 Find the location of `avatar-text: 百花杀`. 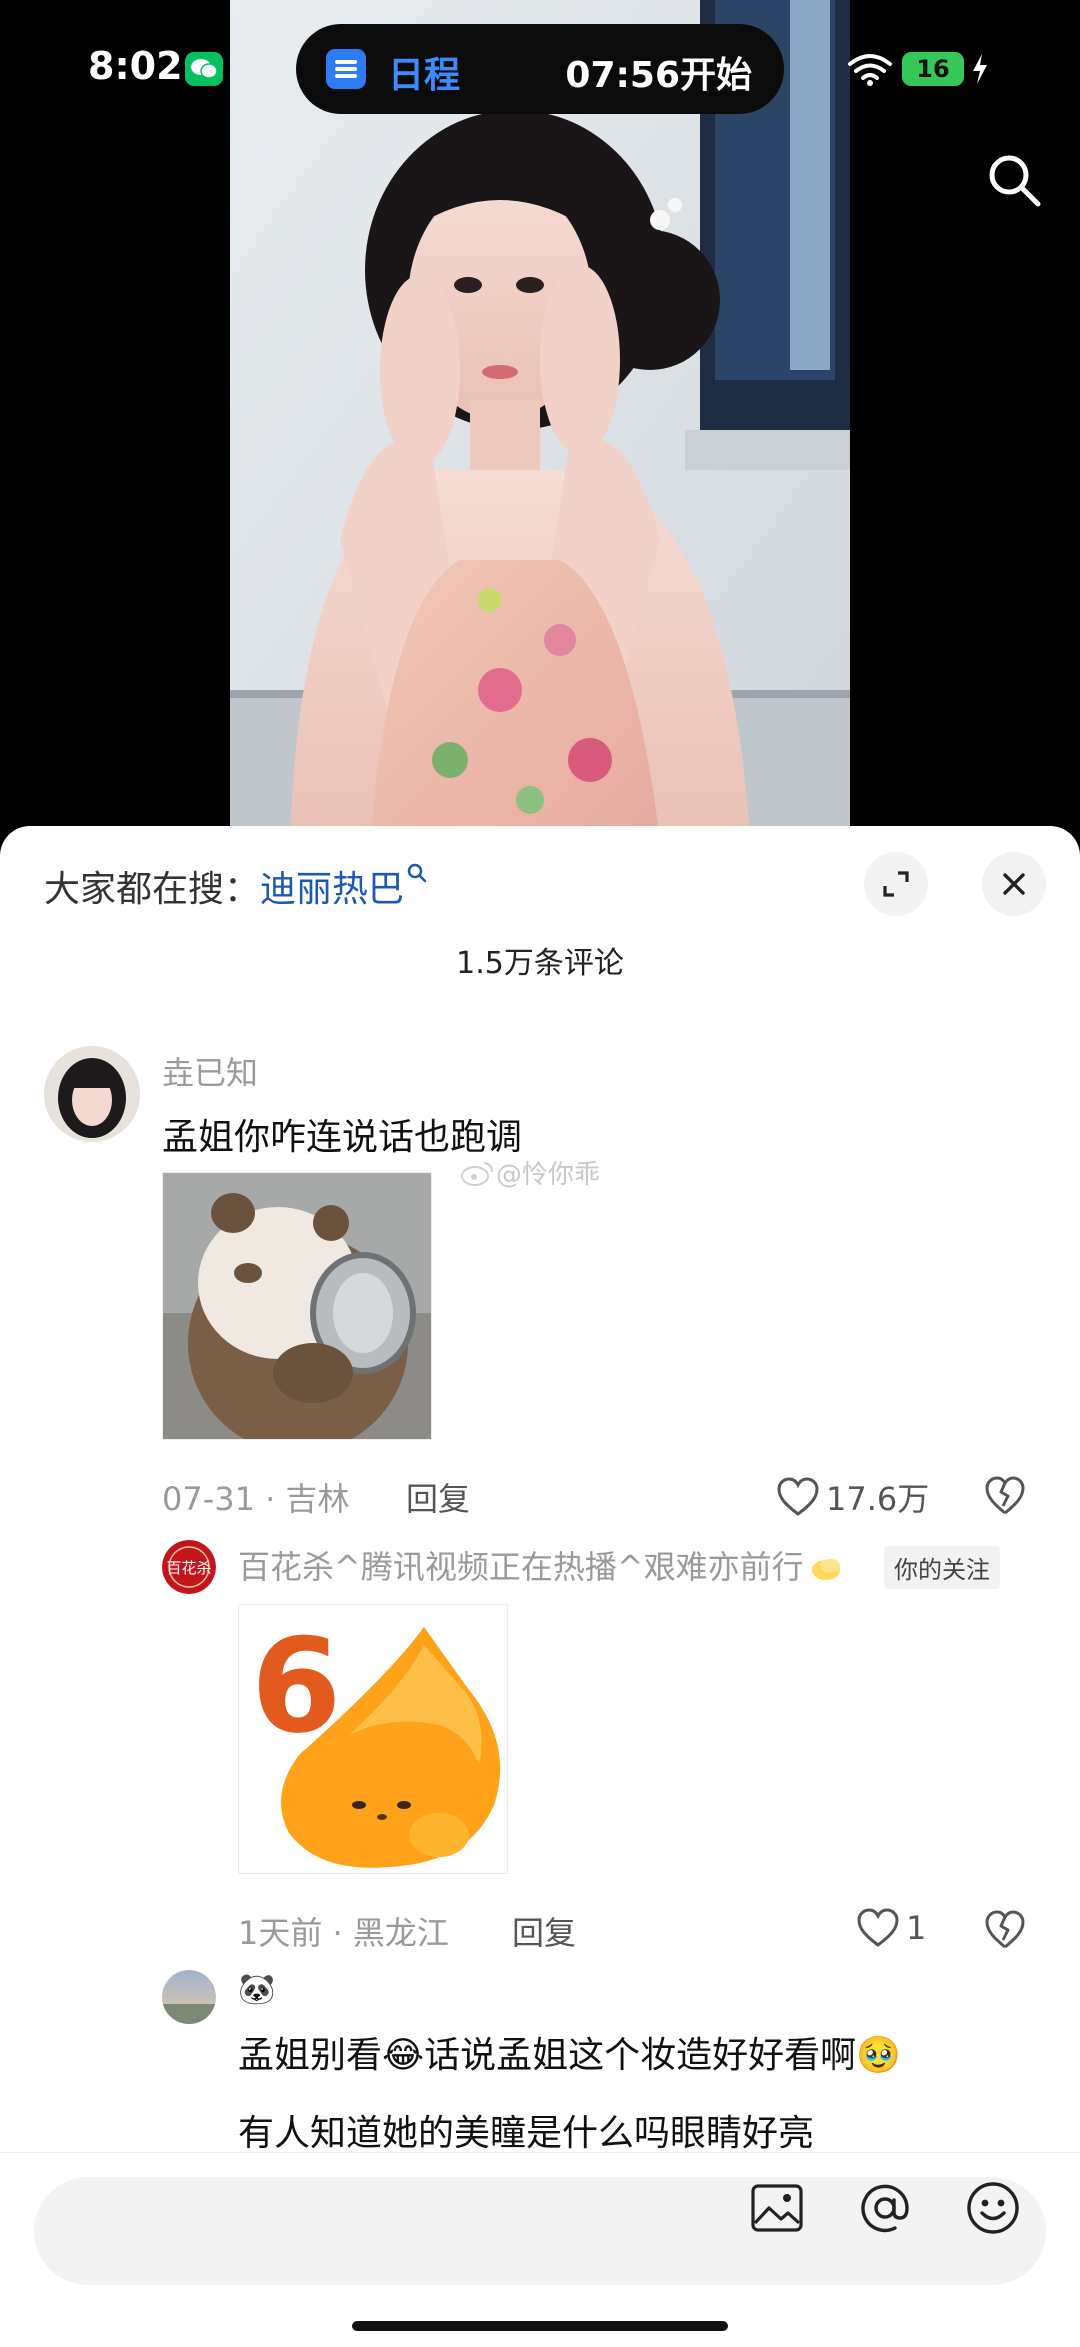

avatar-text: 百花杀 is located at coordinates (188, 1568).